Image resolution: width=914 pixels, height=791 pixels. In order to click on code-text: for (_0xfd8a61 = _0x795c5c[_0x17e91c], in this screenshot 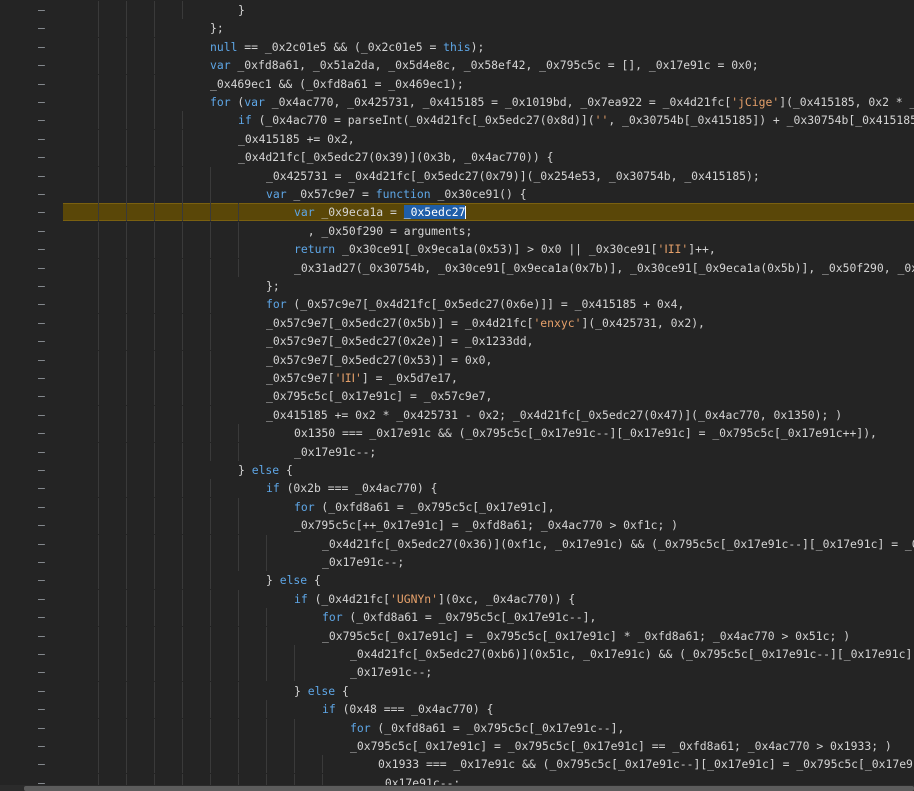, I will do `click(424, 507)`.